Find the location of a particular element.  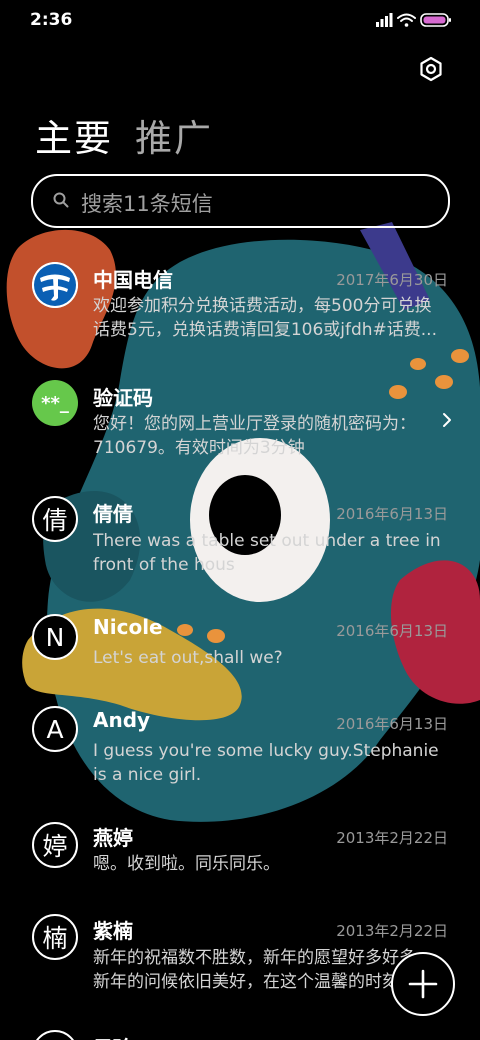

preview-line: 欢迎参加积分兑换话费活动，每500分可兑换 is located at coordinates (262, 306).